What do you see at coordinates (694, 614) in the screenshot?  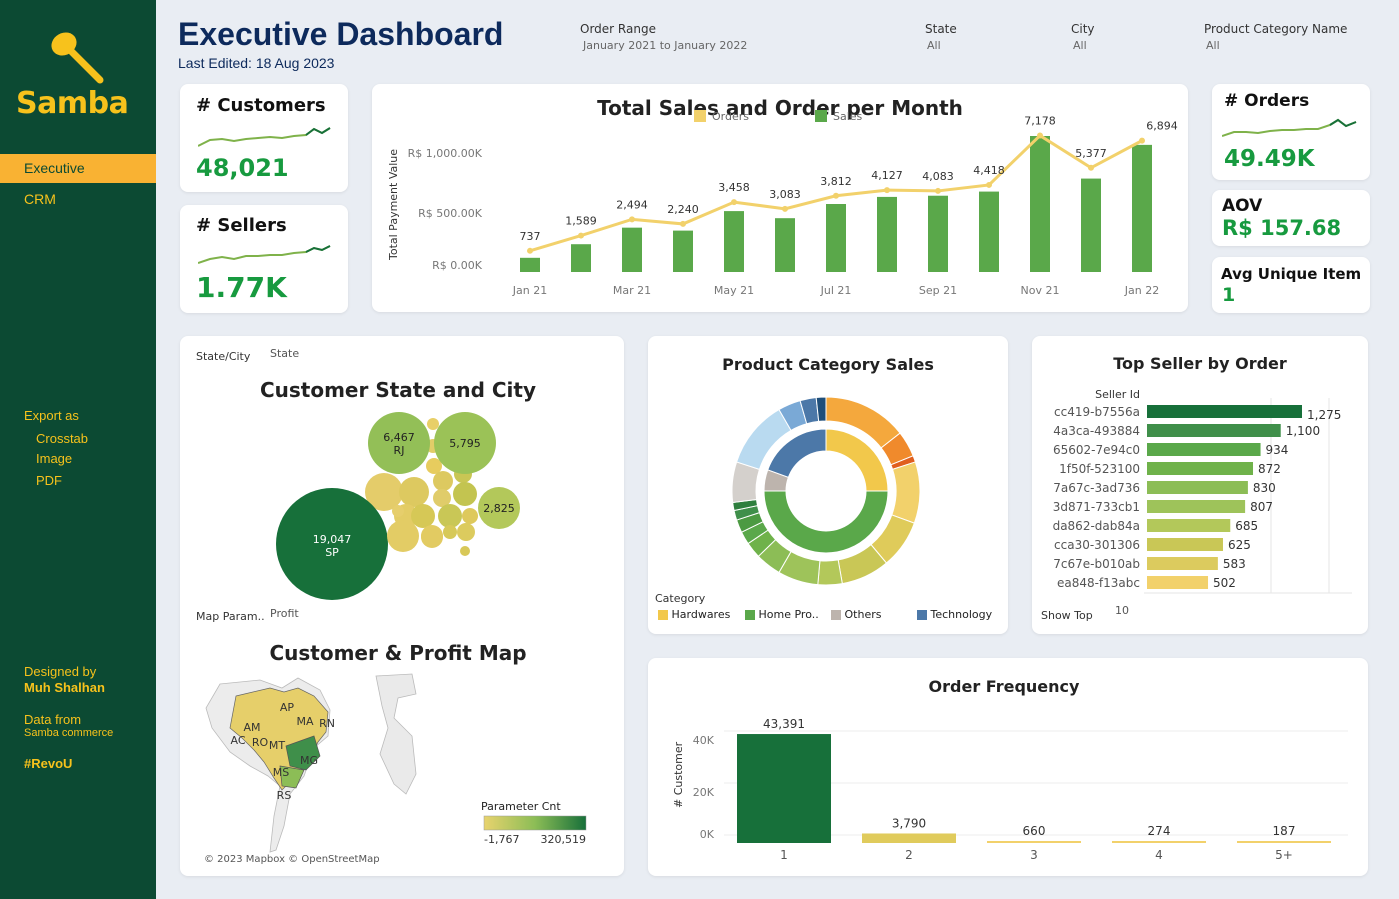 I see `legend-item-hardwares: Hardwares` at bounding box center [694, 614].